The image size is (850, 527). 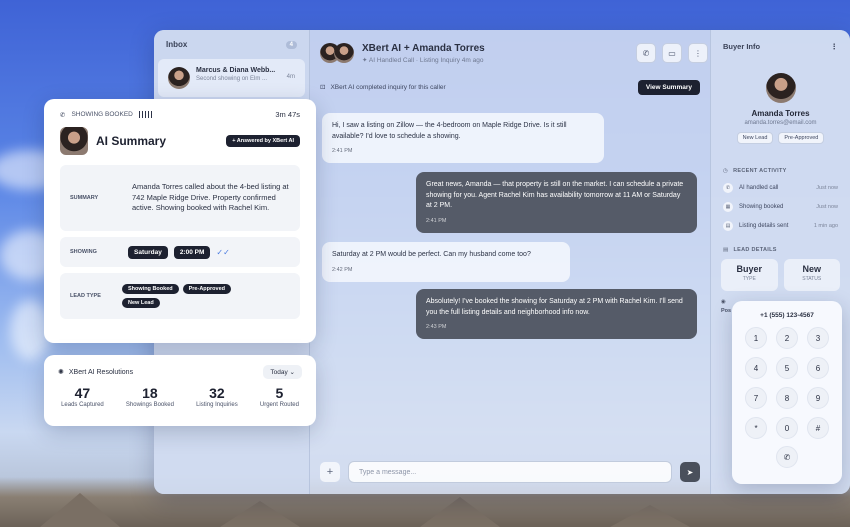 What do you see at coordinates (223, 252) in the screenshot?
I see `double-check-icon: ✓✓` at bounding box center [223, 252].